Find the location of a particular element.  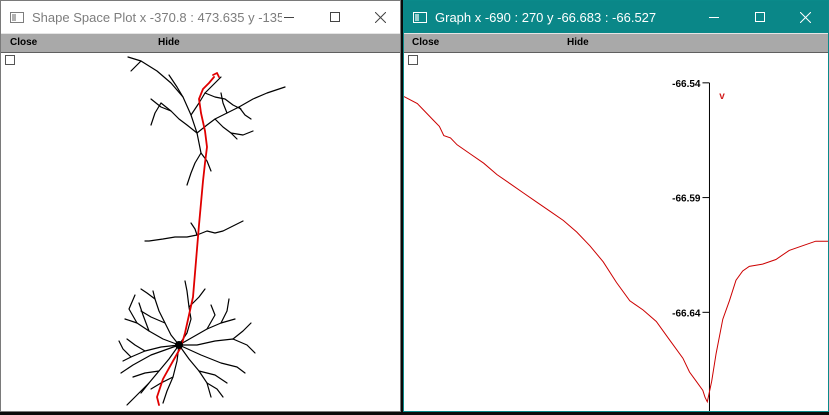

soma is located at coordinates (179, 345).